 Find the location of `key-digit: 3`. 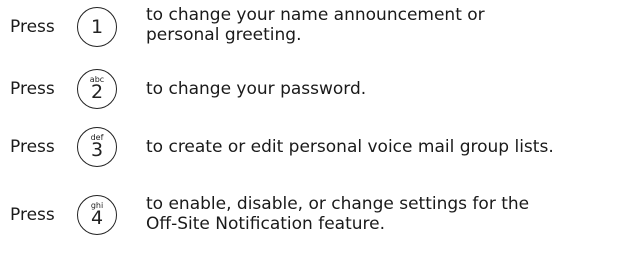

key-digit: 3 is located at coordinates (97, 150).